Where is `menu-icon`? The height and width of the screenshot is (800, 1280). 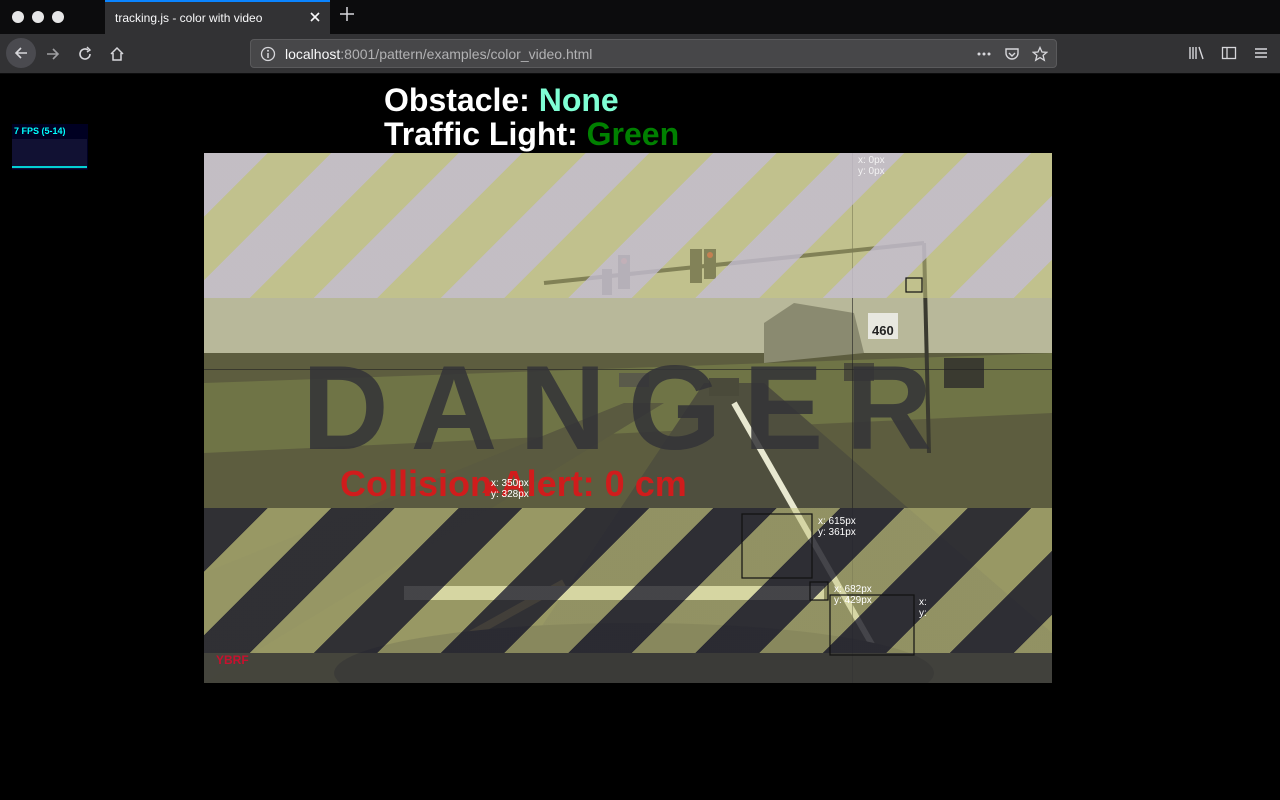
menu-icon is located at coordinates (1261, 53).